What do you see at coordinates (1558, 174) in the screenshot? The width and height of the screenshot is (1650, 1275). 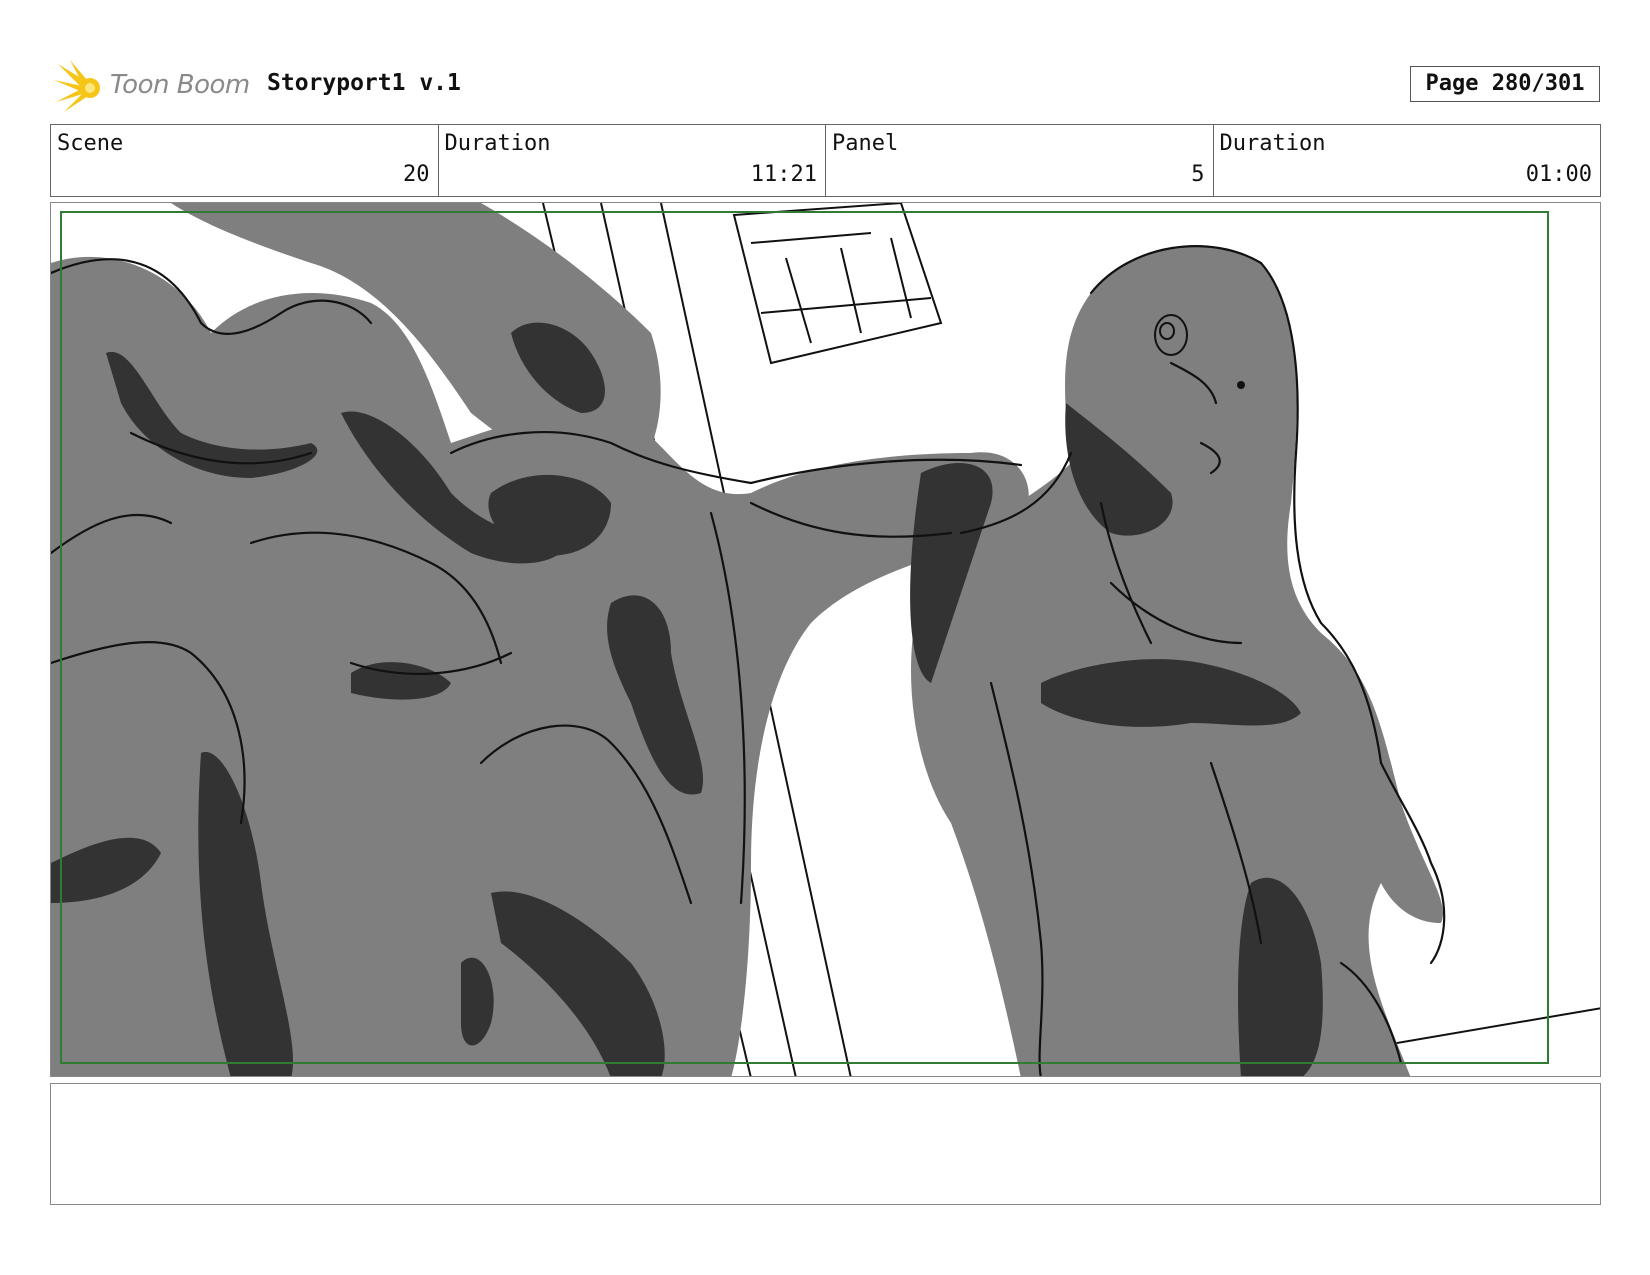 I see `panel-duration-value: 01:00` at bounding box center [1558, 174].